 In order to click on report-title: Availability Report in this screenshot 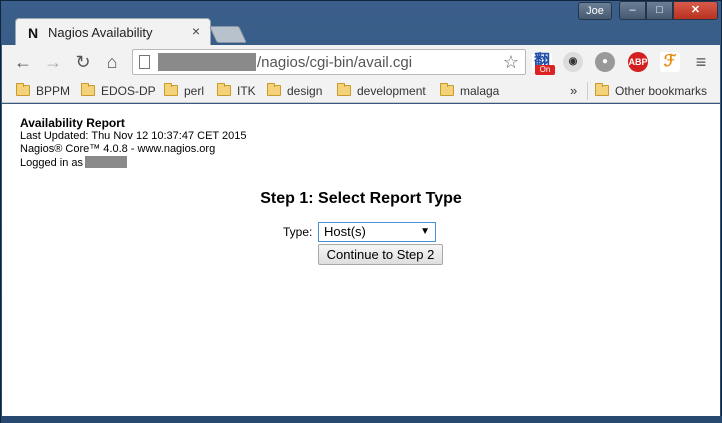, I will do `click(72, 123)`.